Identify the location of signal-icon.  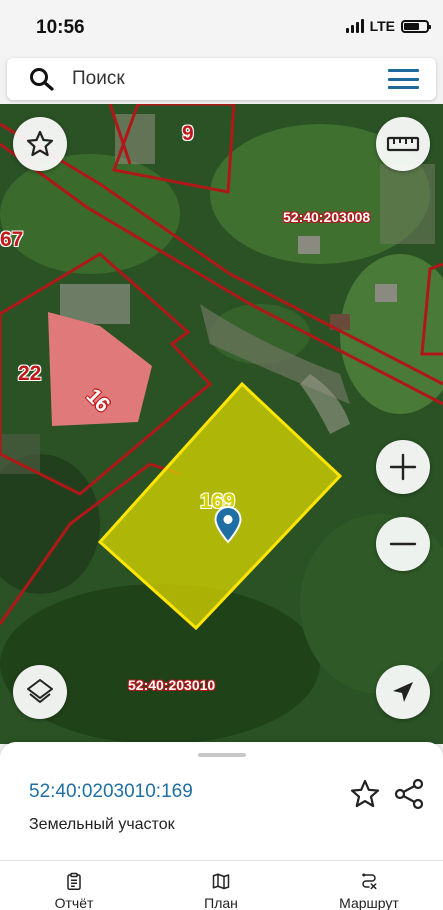
(354, 26).